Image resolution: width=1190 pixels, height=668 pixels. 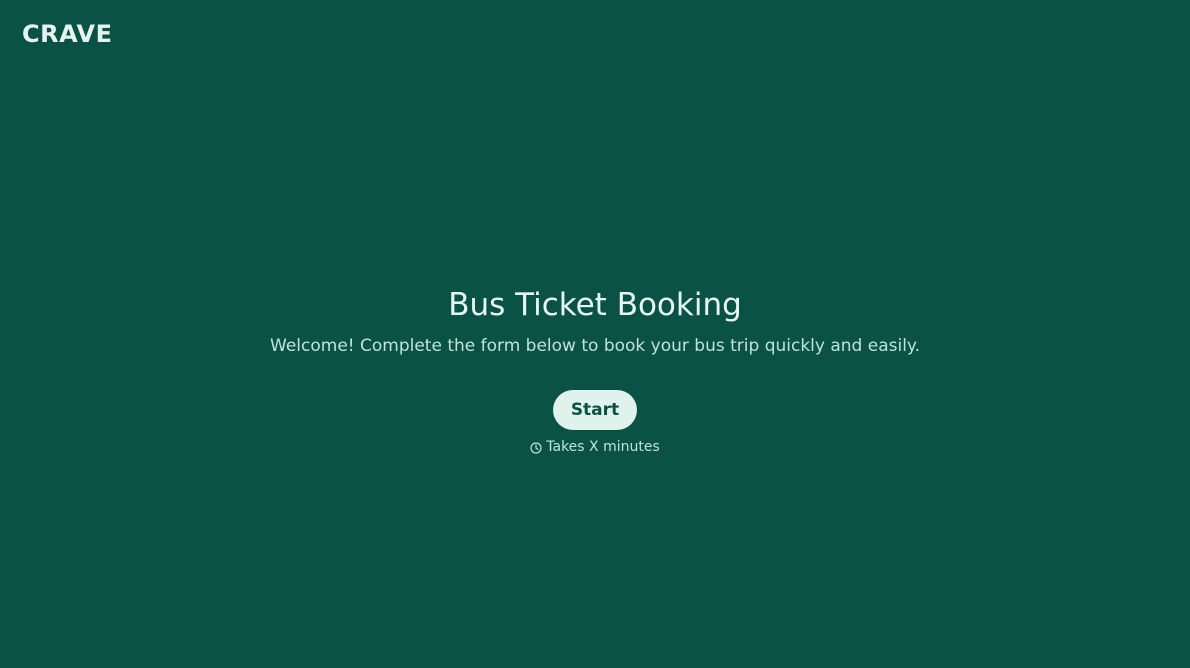 What do you see at coordinates (603, 447) in the screenshot?
I see `duration-text: Takes X minutes` at bounding box center [603, 447].